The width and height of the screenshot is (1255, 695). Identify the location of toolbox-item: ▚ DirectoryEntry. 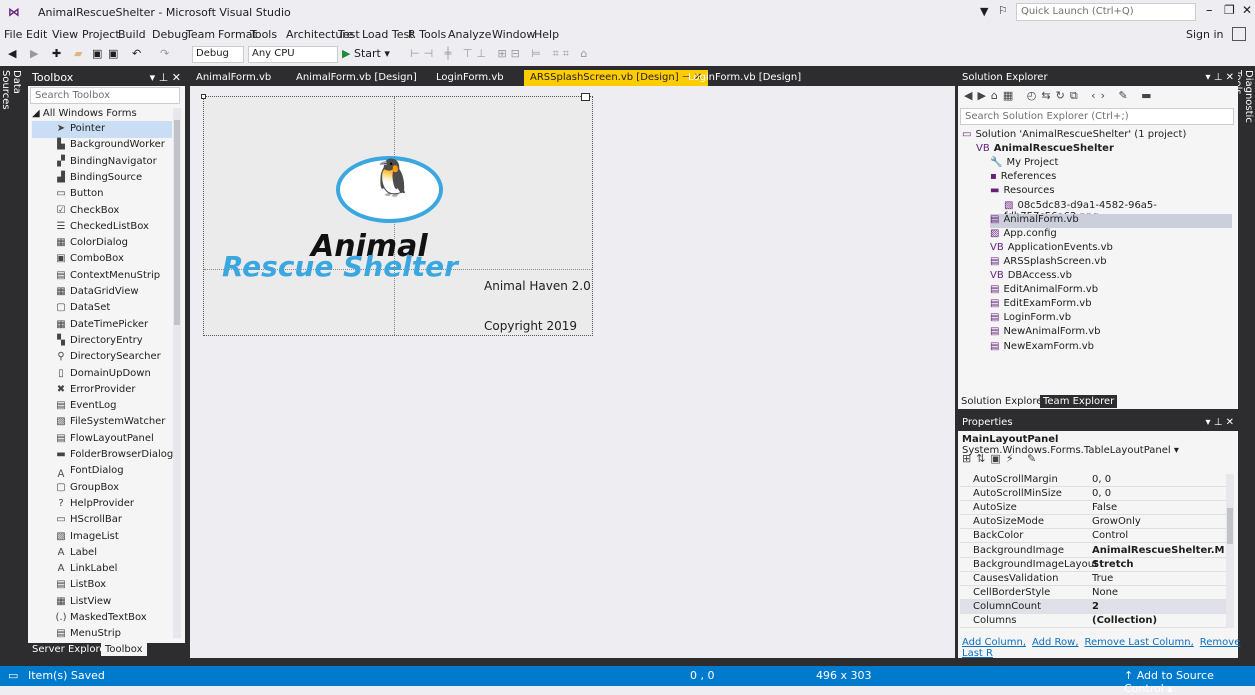
(102, 341).